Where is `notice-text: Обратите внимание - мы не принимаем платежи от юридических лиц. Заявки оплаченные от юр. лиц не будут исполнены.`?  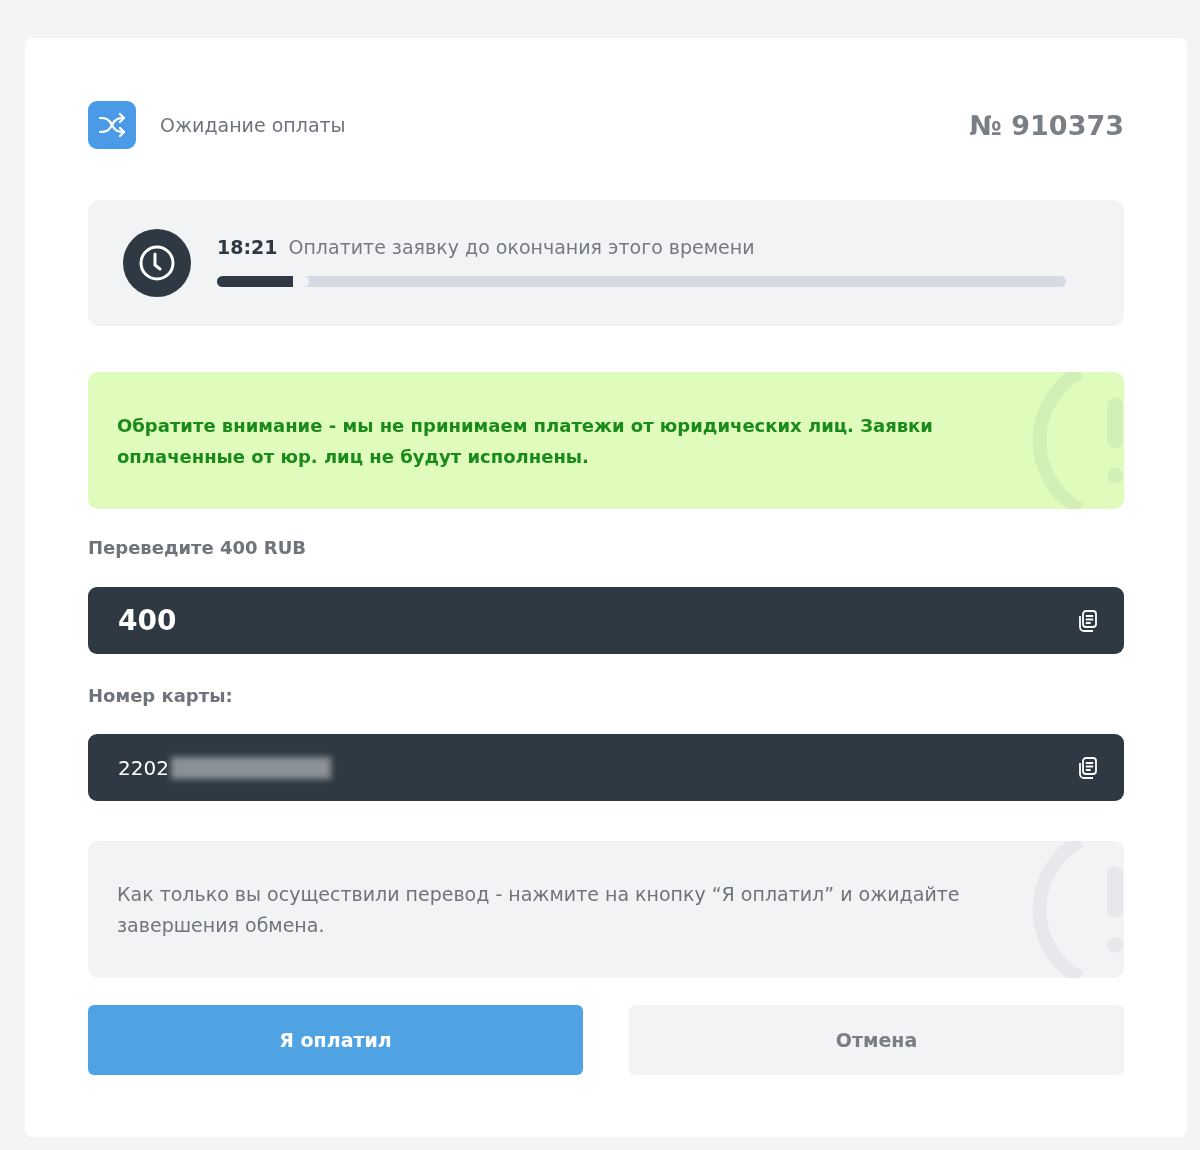 notice-text: Обратите внимание - мы не принимаем платежи от юридических лиц. Заявки оплаченные от юр. лиц не будут исполнены. is located at coordinates (525, 441).